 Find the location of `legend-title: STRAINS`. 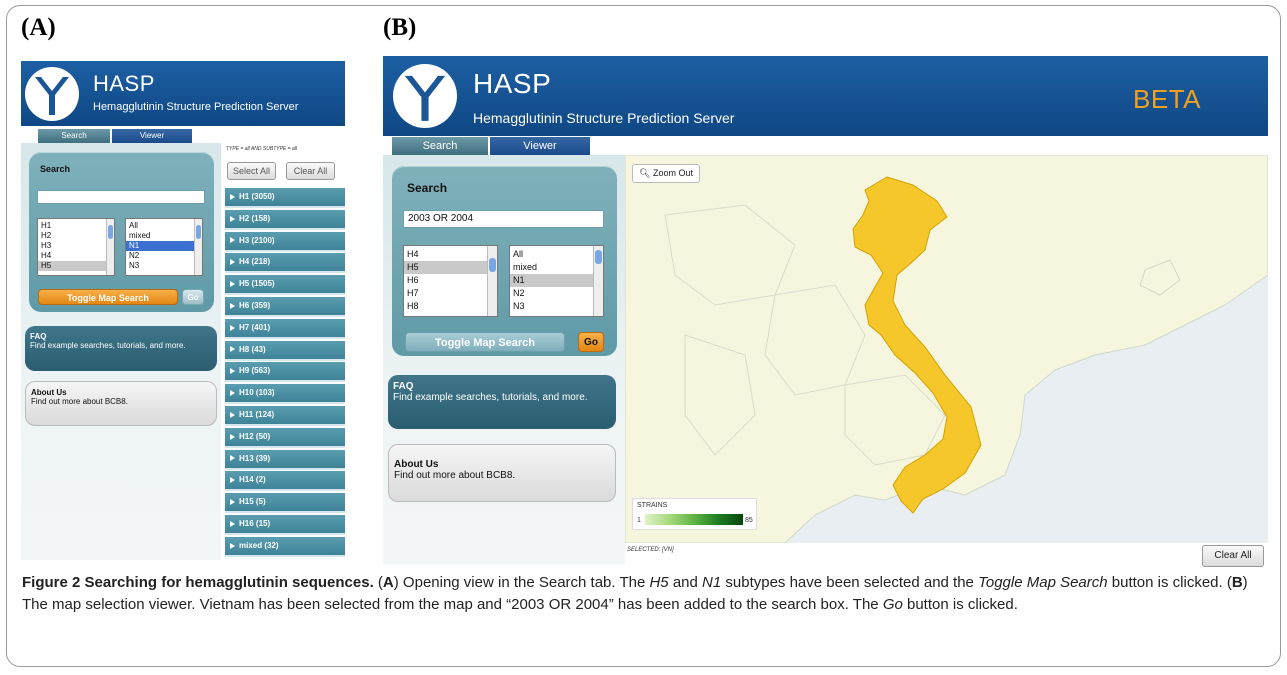

legend-title: STRAINS is located at coordinates (652, 505).